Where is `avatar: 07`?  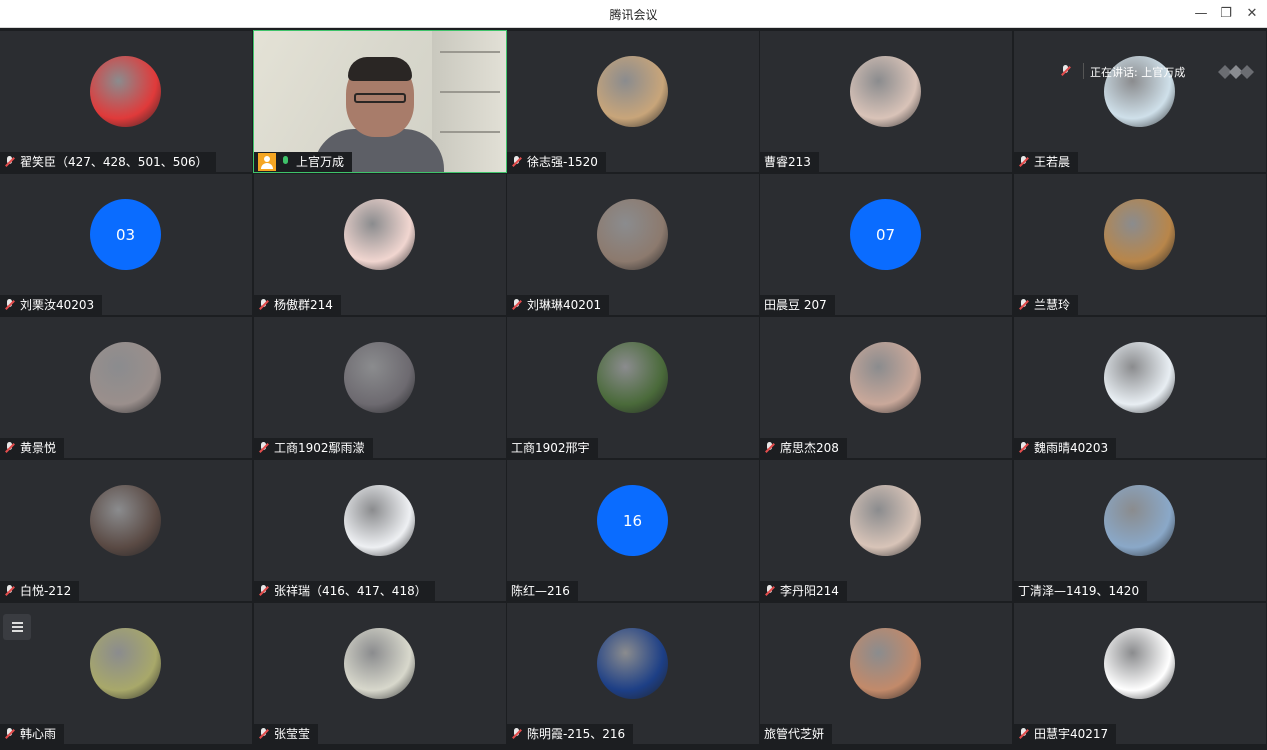
avatar: 07 is located at coordinates (885, 234).